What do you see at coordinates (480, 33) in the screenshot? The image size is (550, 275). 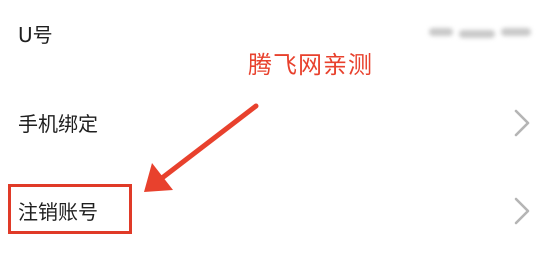 I see `uid-value-redacted` at bounding box center [480, 33].